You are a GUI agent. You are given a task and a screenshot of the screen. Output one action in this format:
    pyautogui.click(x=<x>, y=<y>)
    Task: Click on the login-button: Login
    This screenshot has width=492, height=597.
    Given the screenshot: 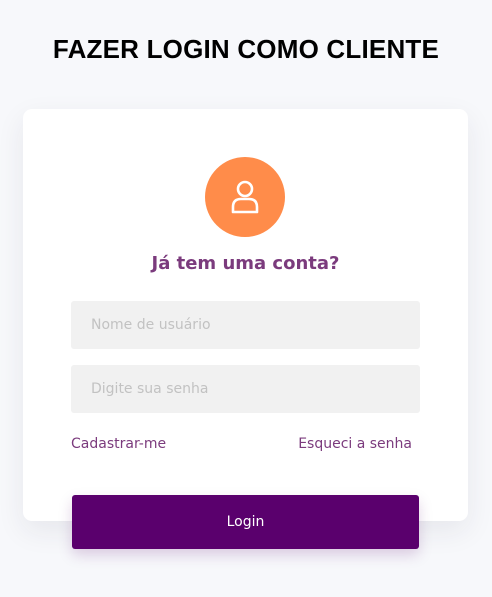 What is the action you would take?
    pyautogui.click(x=245, y=522)
    